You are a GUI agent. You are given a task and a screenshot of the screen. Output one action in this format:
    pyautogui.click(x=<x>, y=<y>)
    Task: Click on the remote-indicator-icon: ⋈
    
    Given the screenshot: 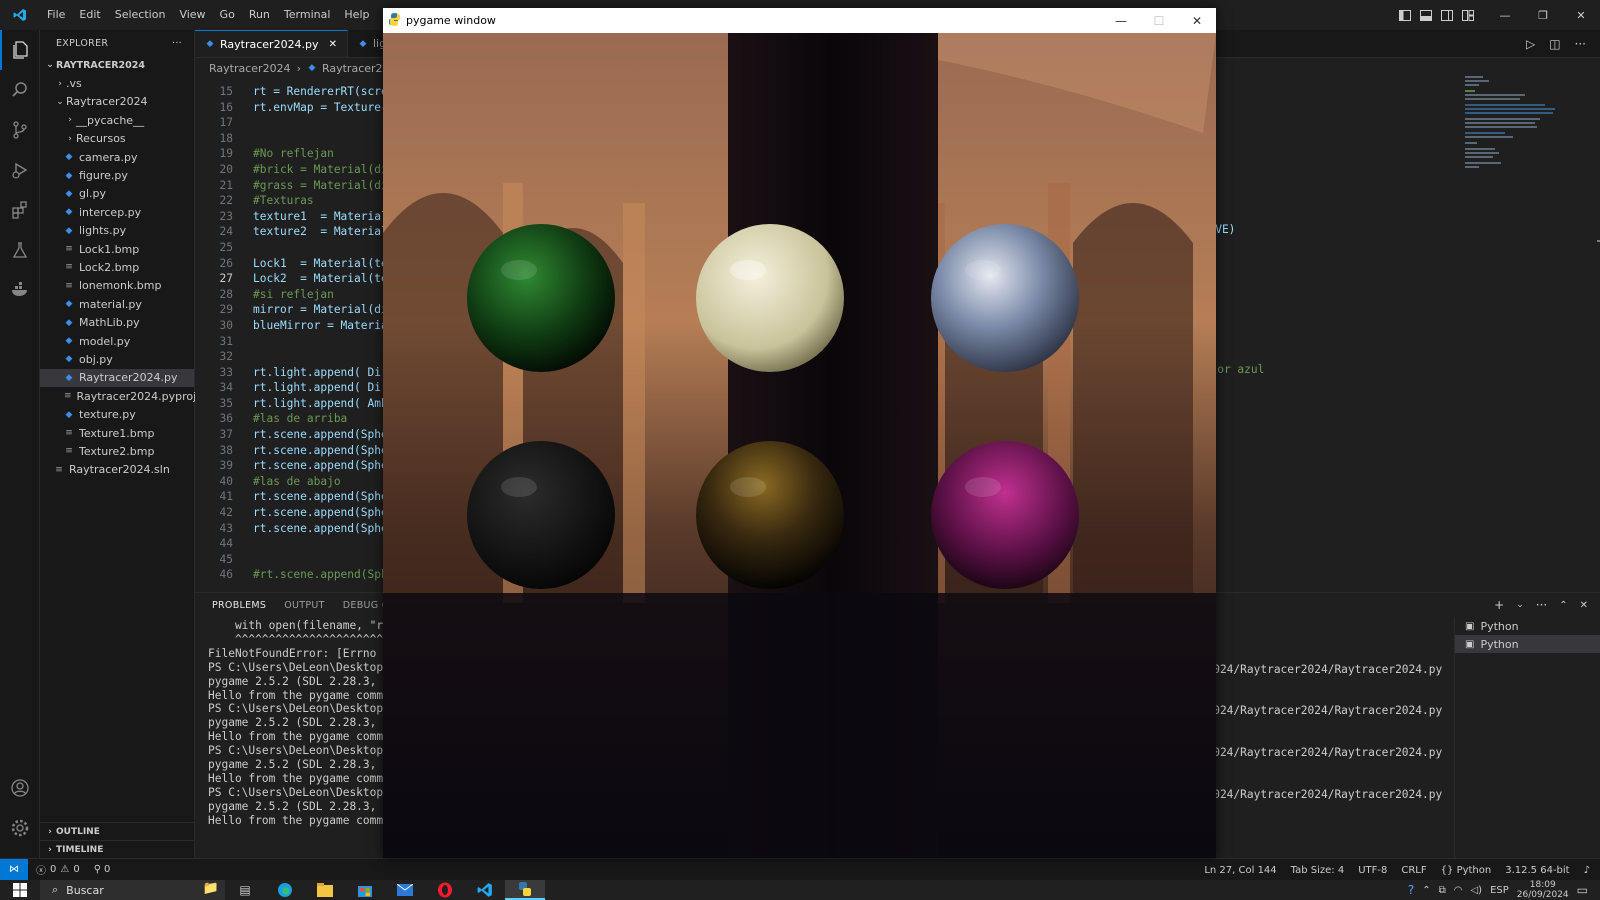 What is the action you would take?
    pyautogui.click(x=14, y=869)
    